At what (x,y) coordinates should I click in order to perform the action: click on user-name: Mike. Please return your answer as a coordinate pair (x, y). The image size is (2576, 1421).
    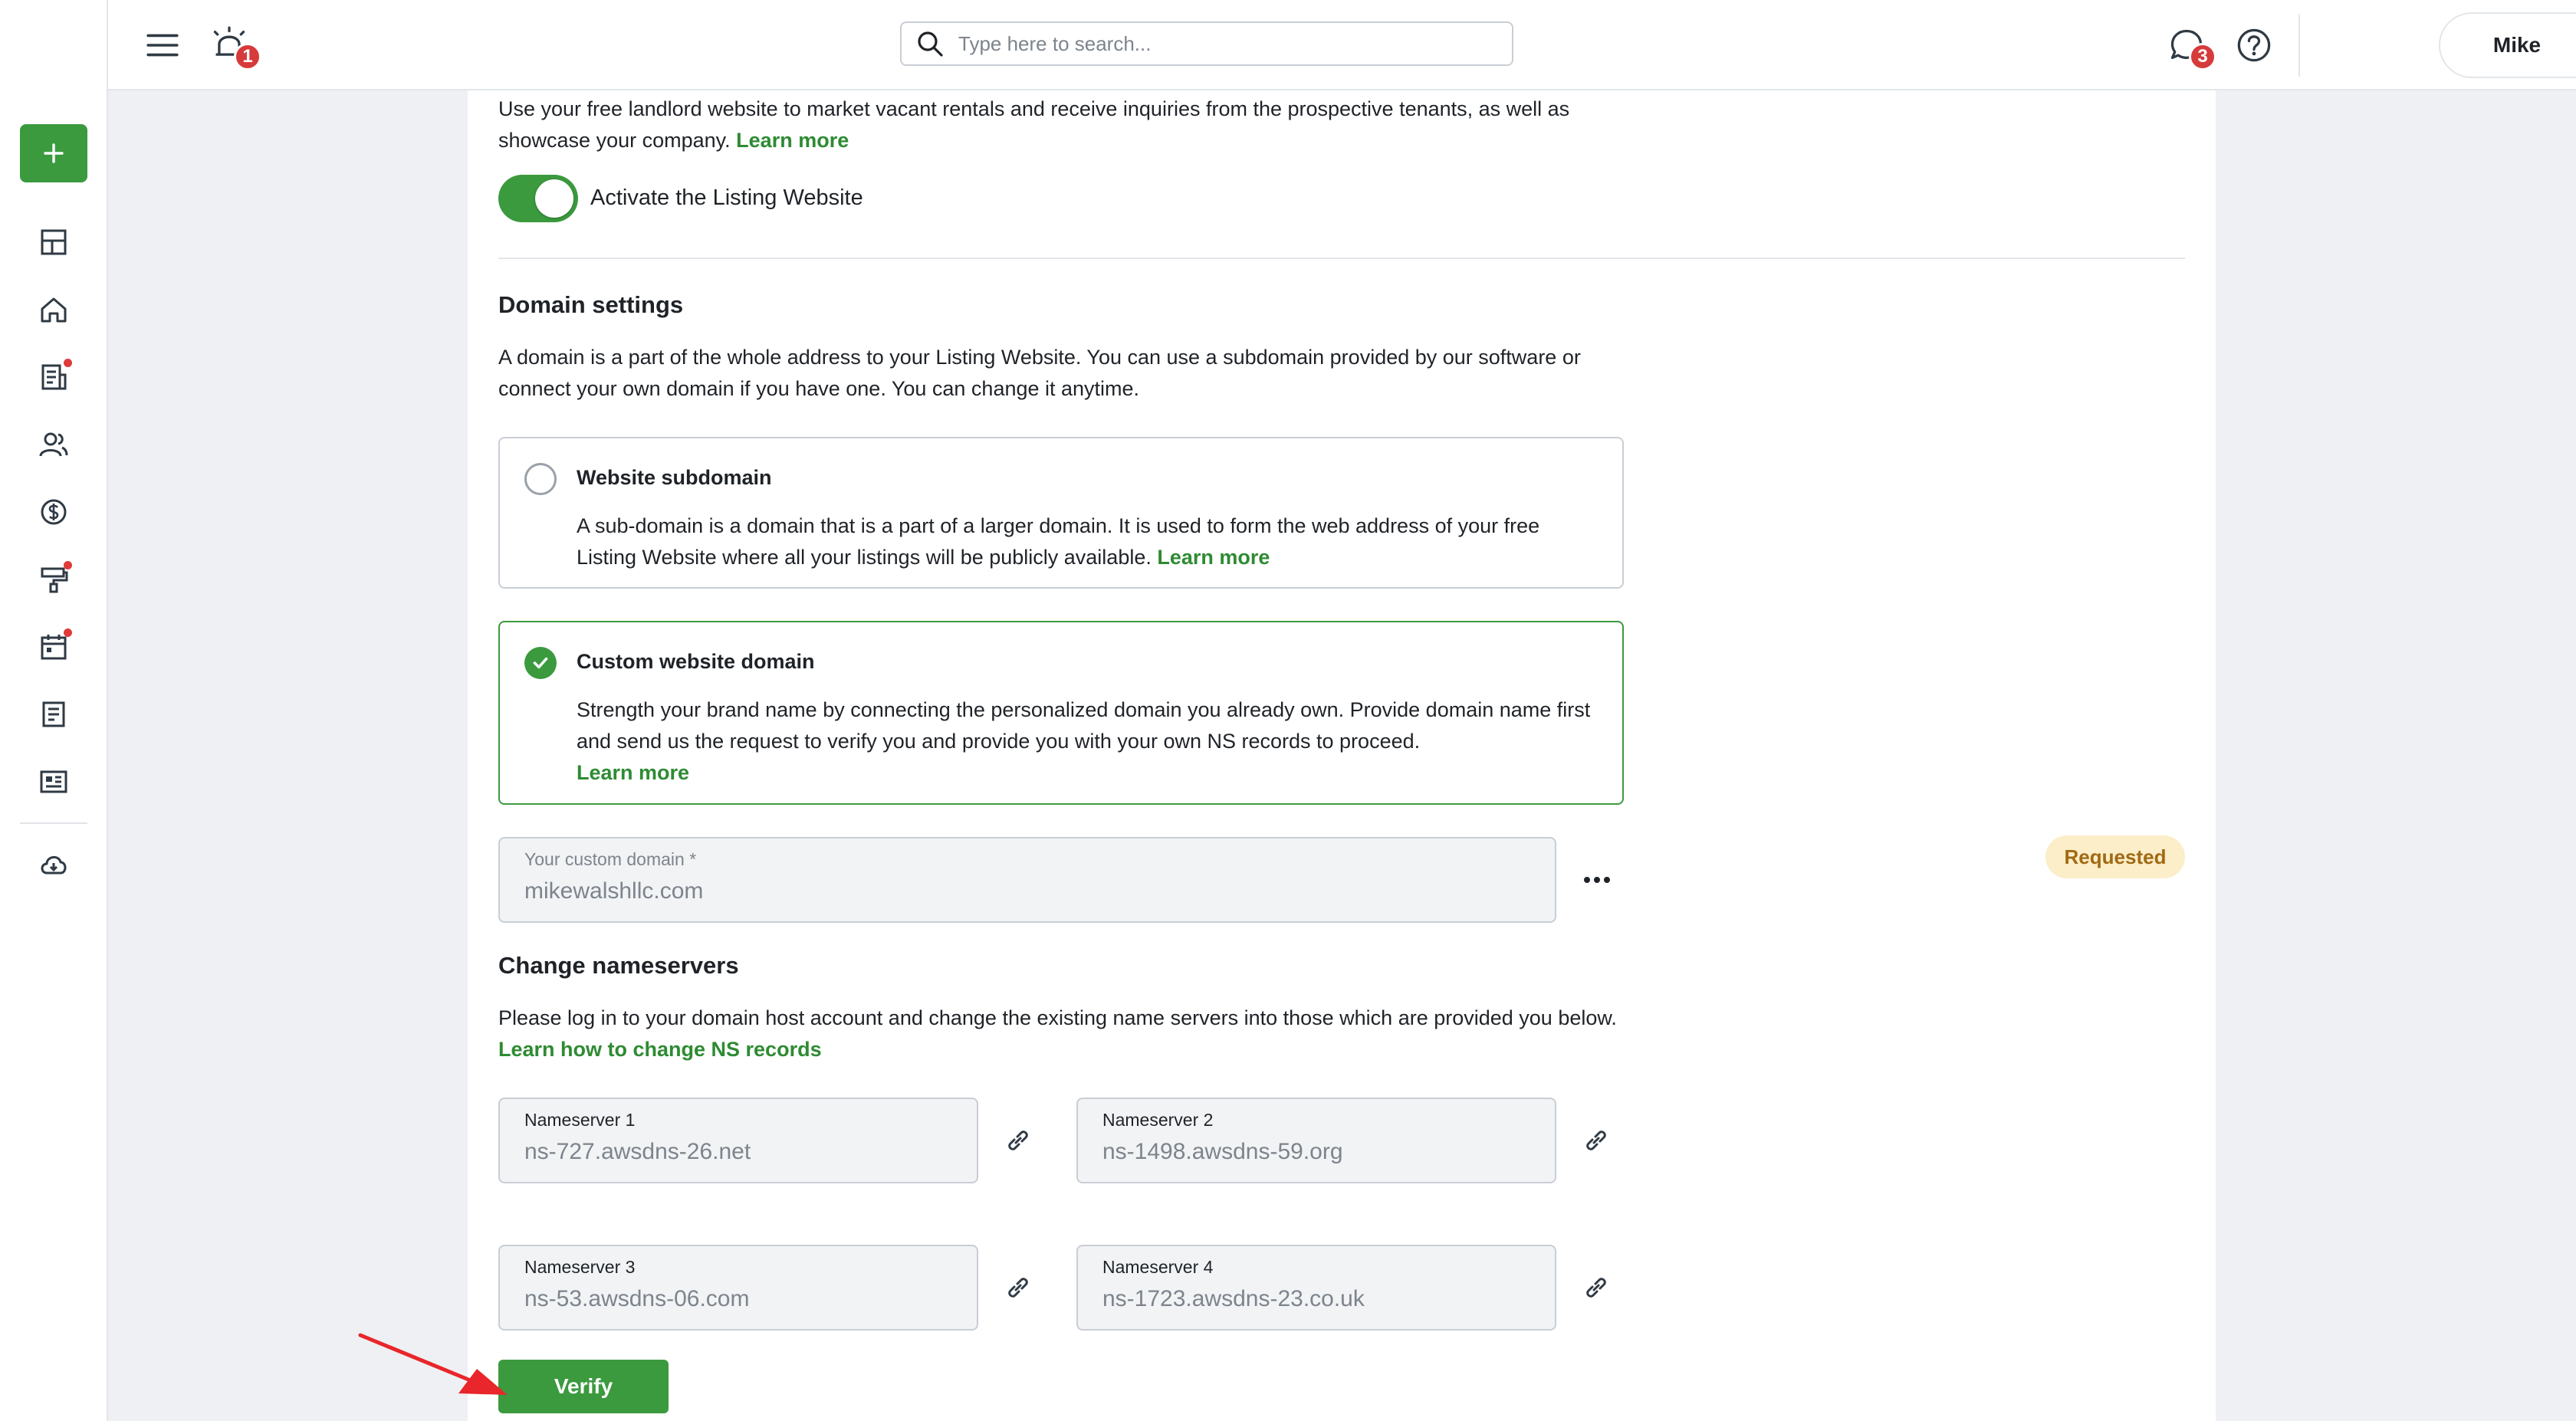
    Looking at the image, I should click on (2517, 45).